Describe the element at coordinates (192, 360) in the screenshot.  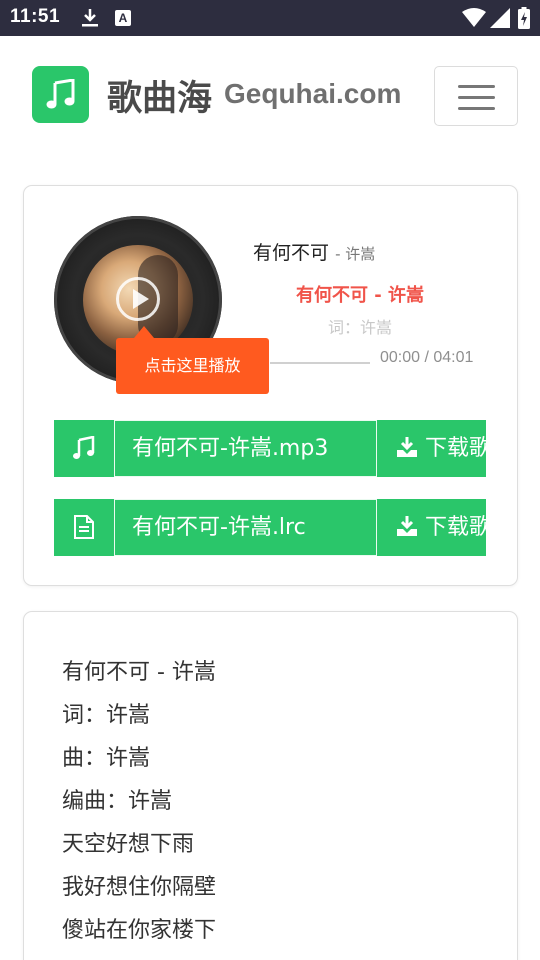
I see `play-tooltip: 点击这里播放` at that location.